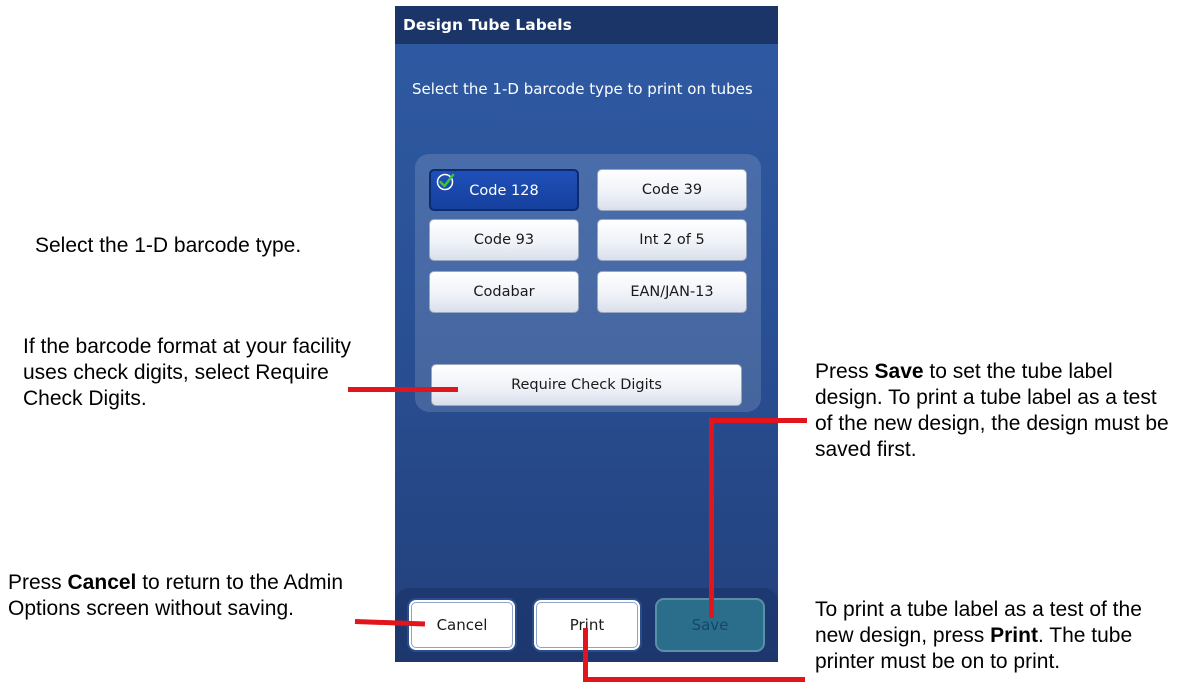 The height and width of the screenshot is (691, 1185). I want to click on require-check-digits-button: Require Check Digits, so click(586, 385).